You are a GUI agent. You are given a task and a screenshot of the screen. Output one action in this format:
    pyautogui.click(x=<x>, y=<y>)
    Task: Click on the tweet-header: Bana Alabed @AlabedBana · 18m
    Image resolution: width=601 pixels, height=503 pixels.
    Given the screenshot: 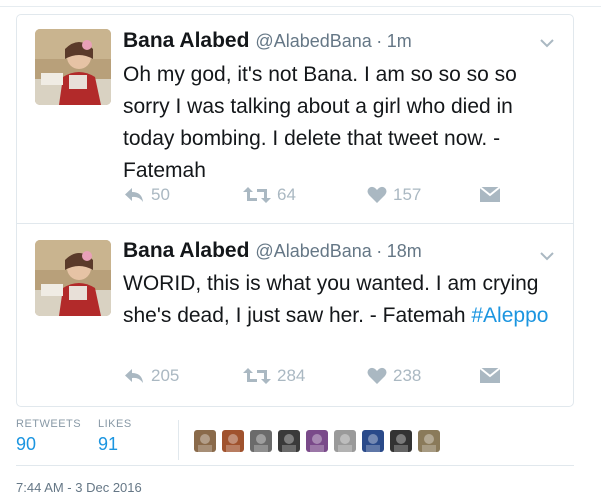 What is the action you would take?
    pyautogui.click(x=272, y=251)
    